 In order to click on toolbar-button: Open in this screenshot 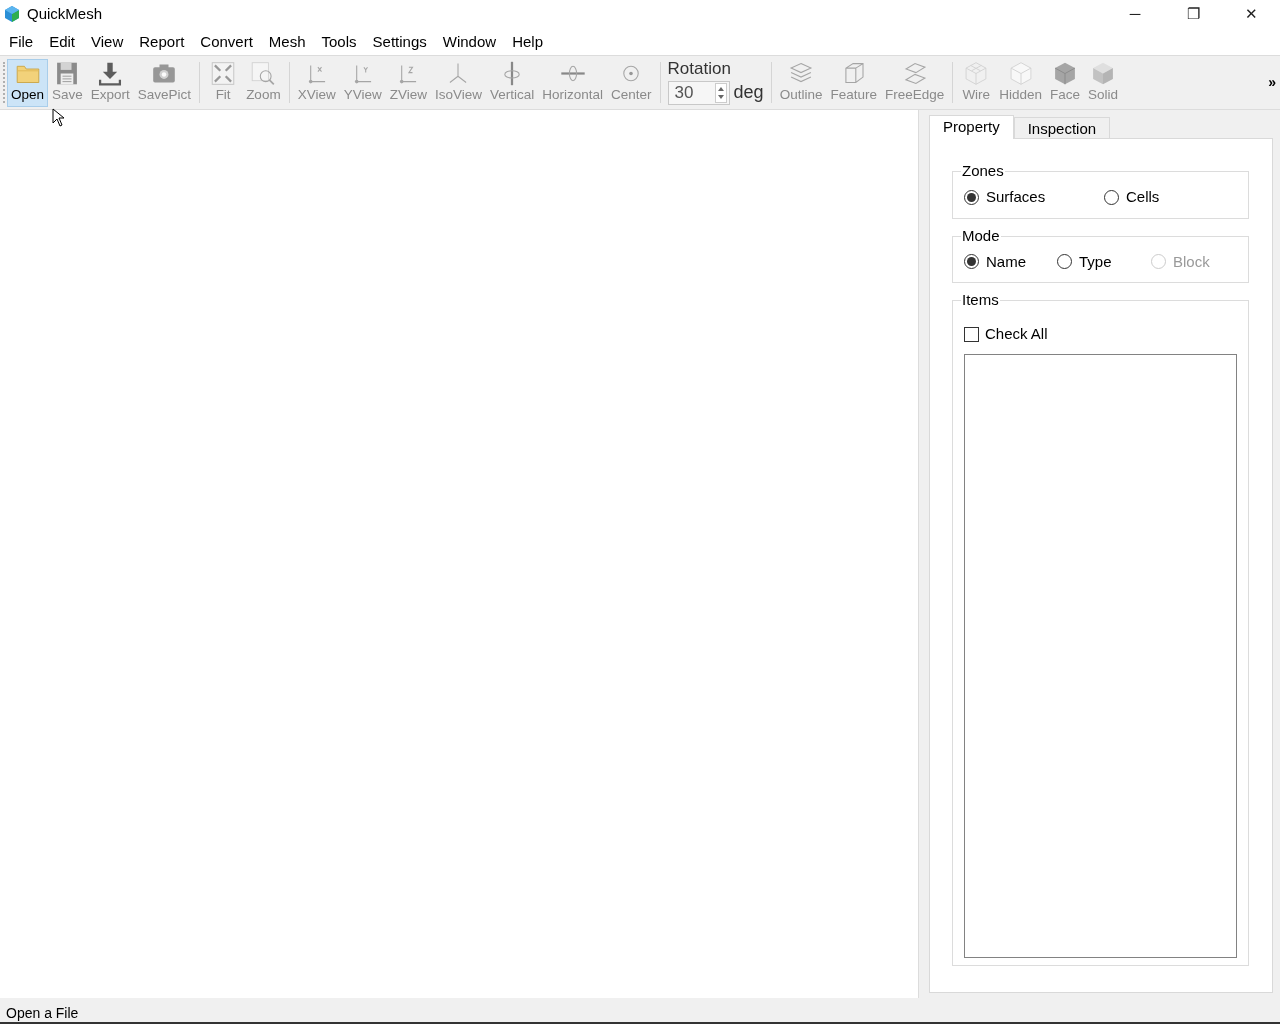, I will do `click(28, 83)`.